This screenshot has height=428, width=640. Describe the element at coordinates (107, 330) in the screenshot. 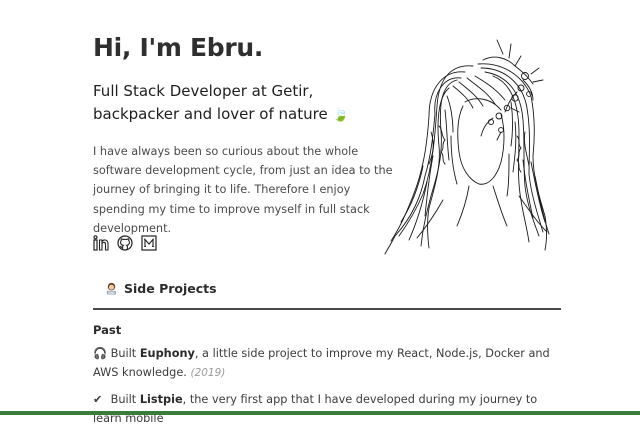

I see `past-section-label: Past` at that location.